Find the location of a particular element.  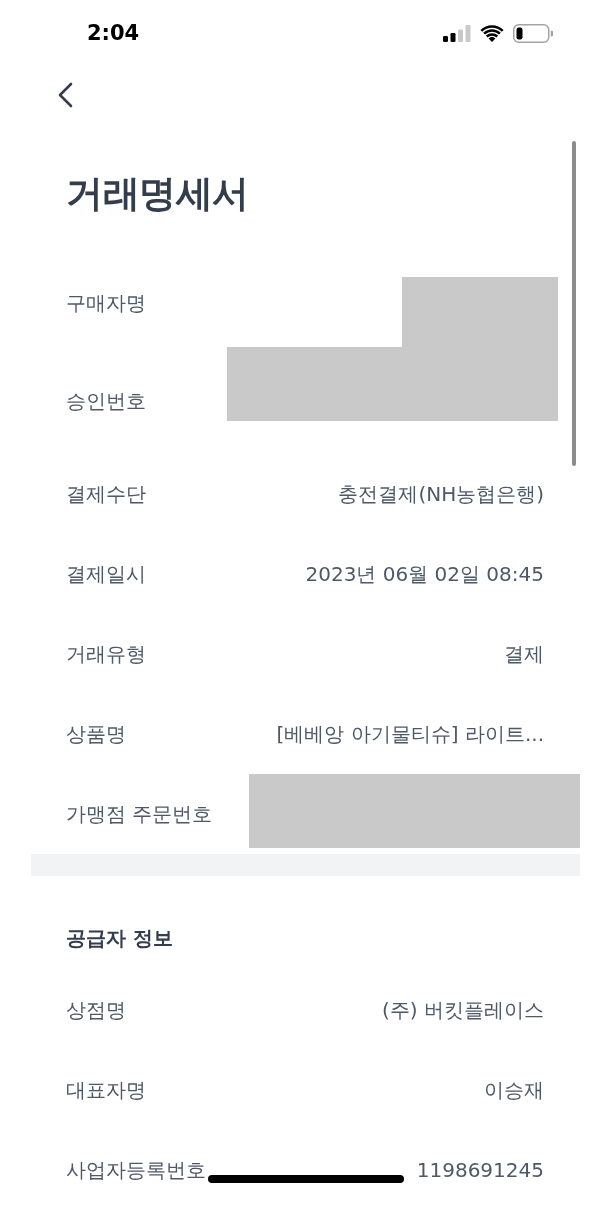

field-value: 이승재 is located at coordinates (514, 1090).